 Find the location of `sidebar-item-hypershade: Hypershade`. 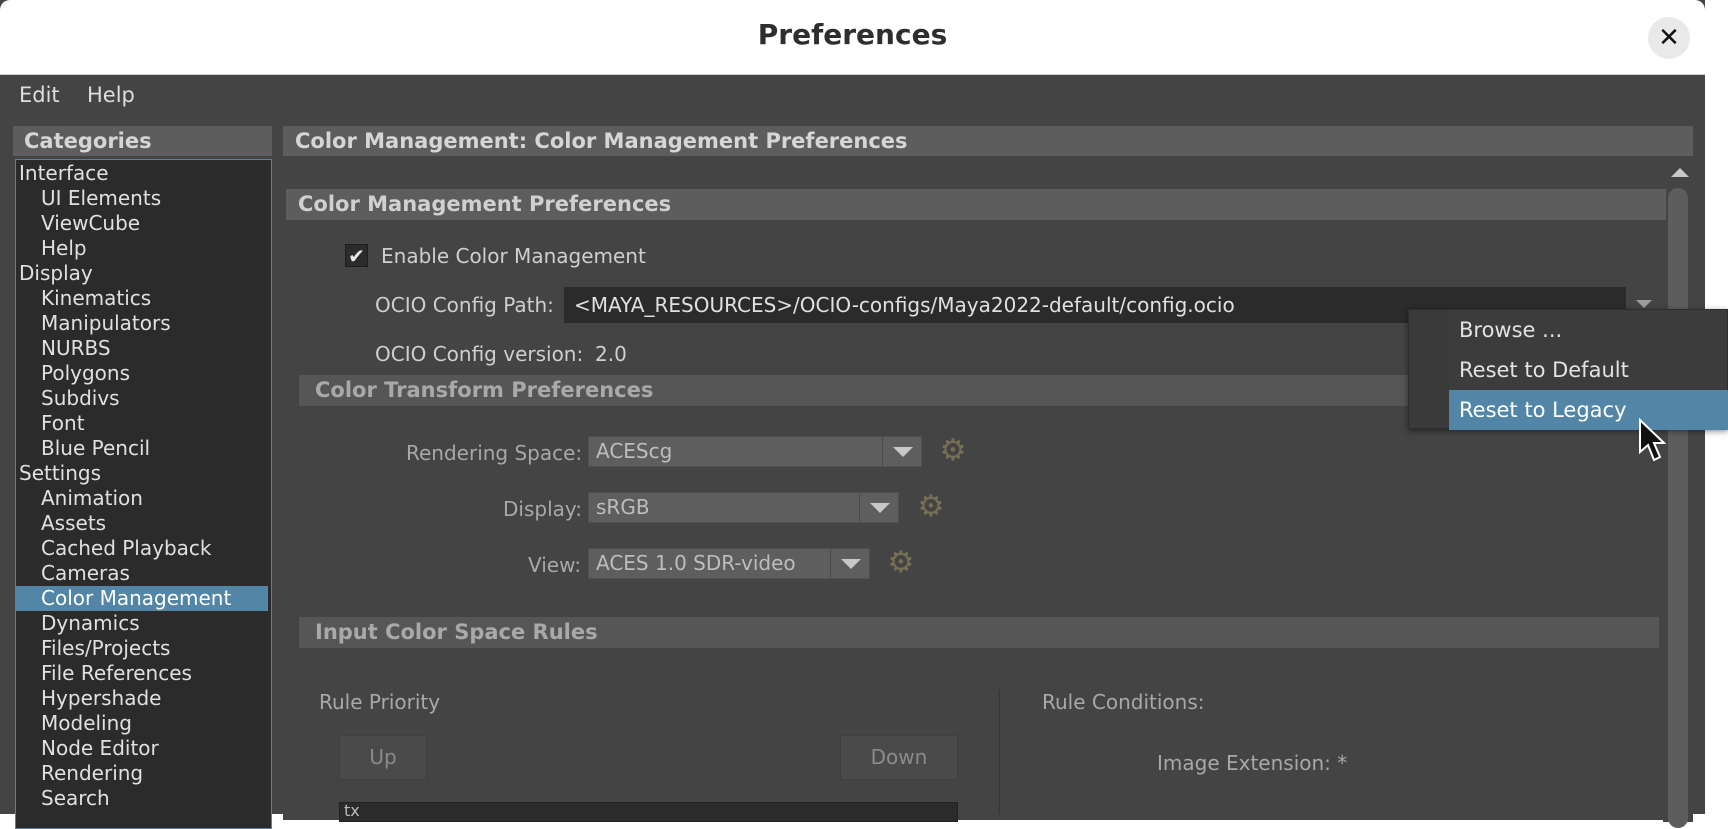

sidebar-item-hypershade: Hypershade is located at coordinates (142, 698).